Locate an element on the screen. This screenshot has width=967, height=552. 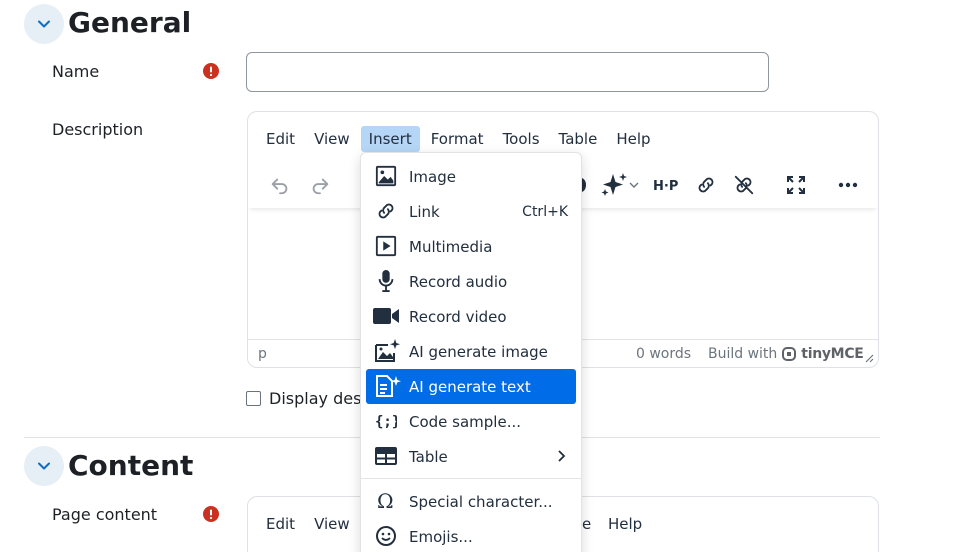
ai-text-icon is located at coordinates (388, 386).